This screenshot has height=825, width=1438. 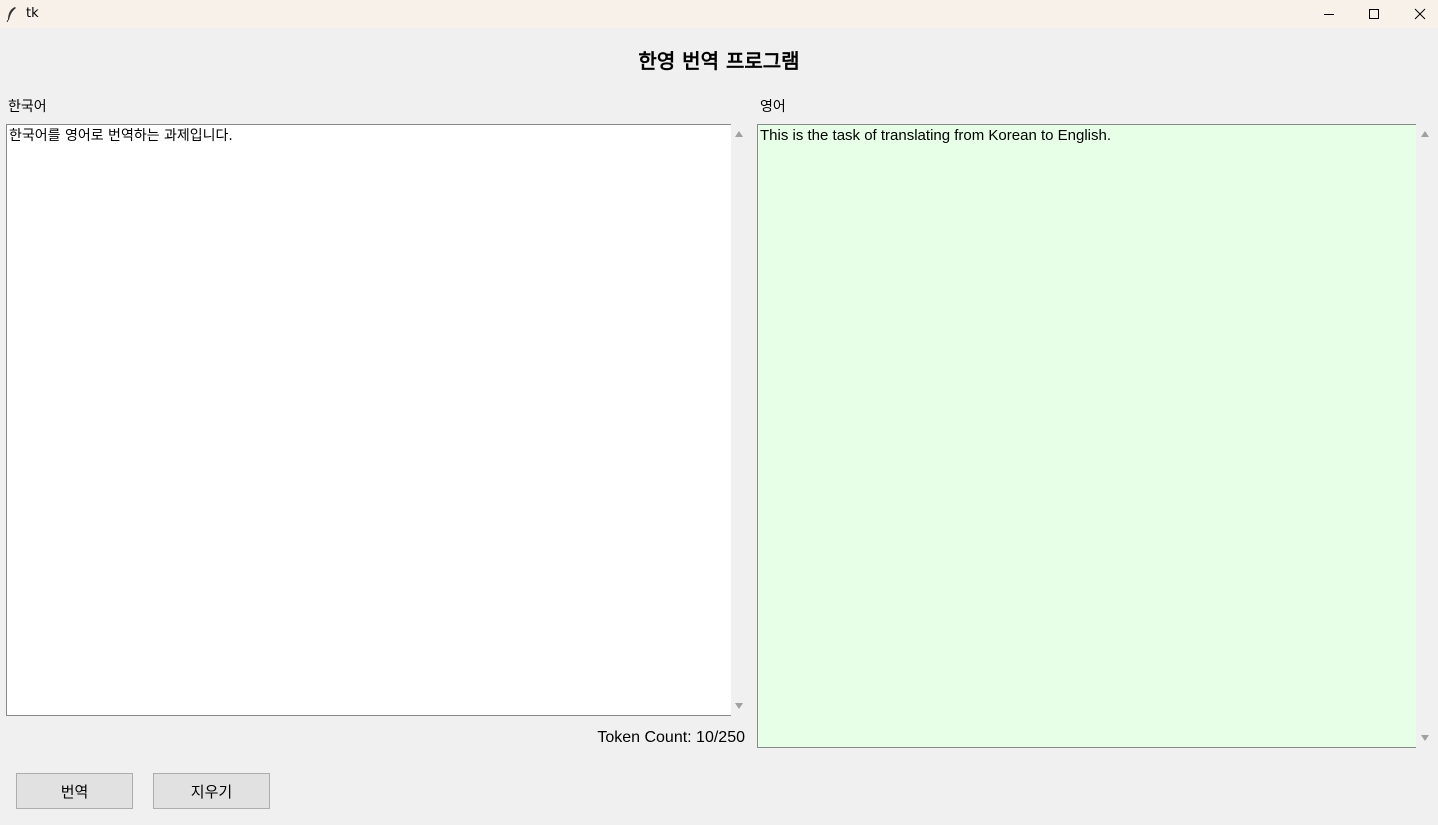 I want to click on close-icon, so click(x=1420, y=14).